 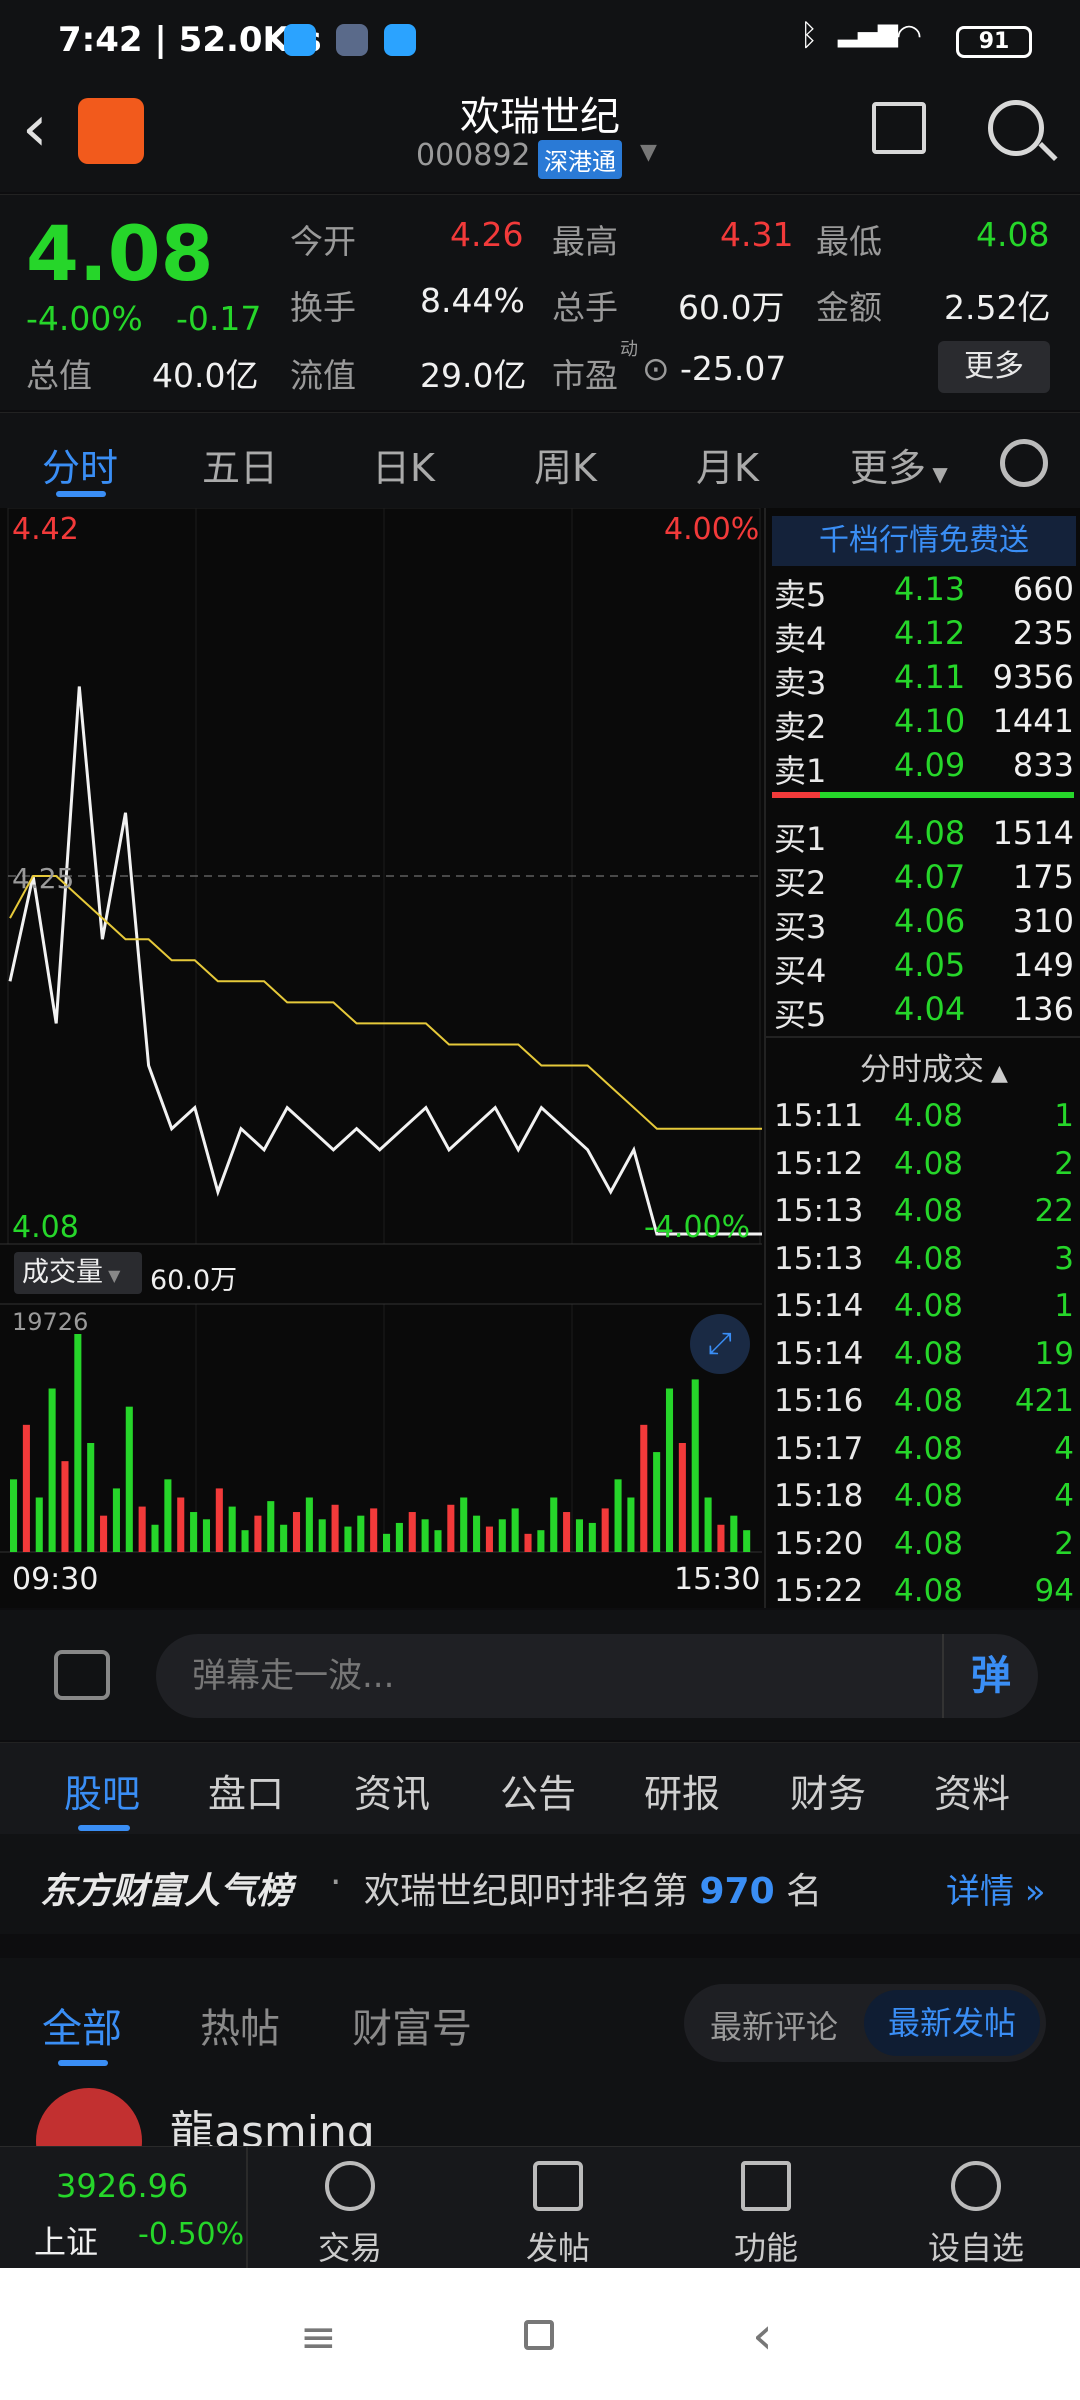 I want to click on nav-functions: 功能, so click(x=766, y=2215).